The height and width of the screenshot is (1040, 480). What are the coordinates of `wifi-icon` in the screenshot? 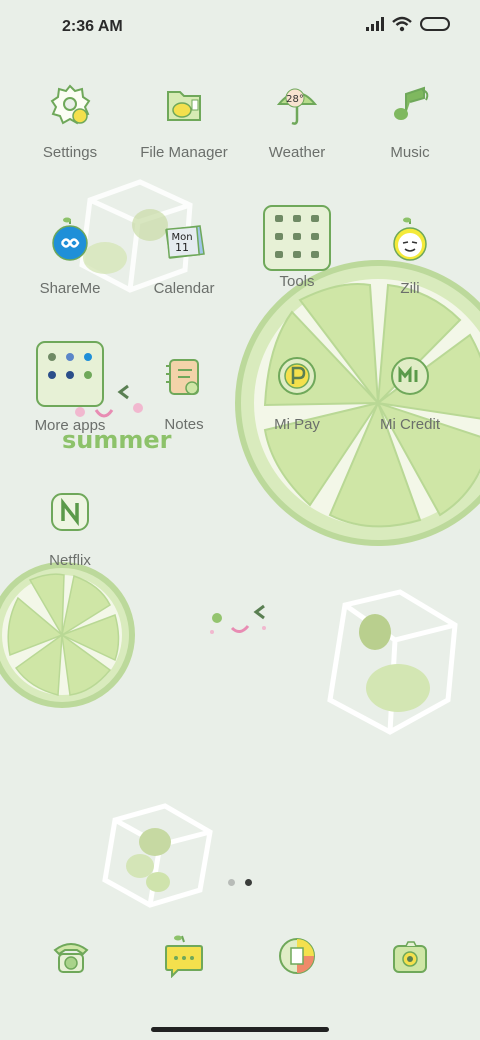 It's located at (402, 24).